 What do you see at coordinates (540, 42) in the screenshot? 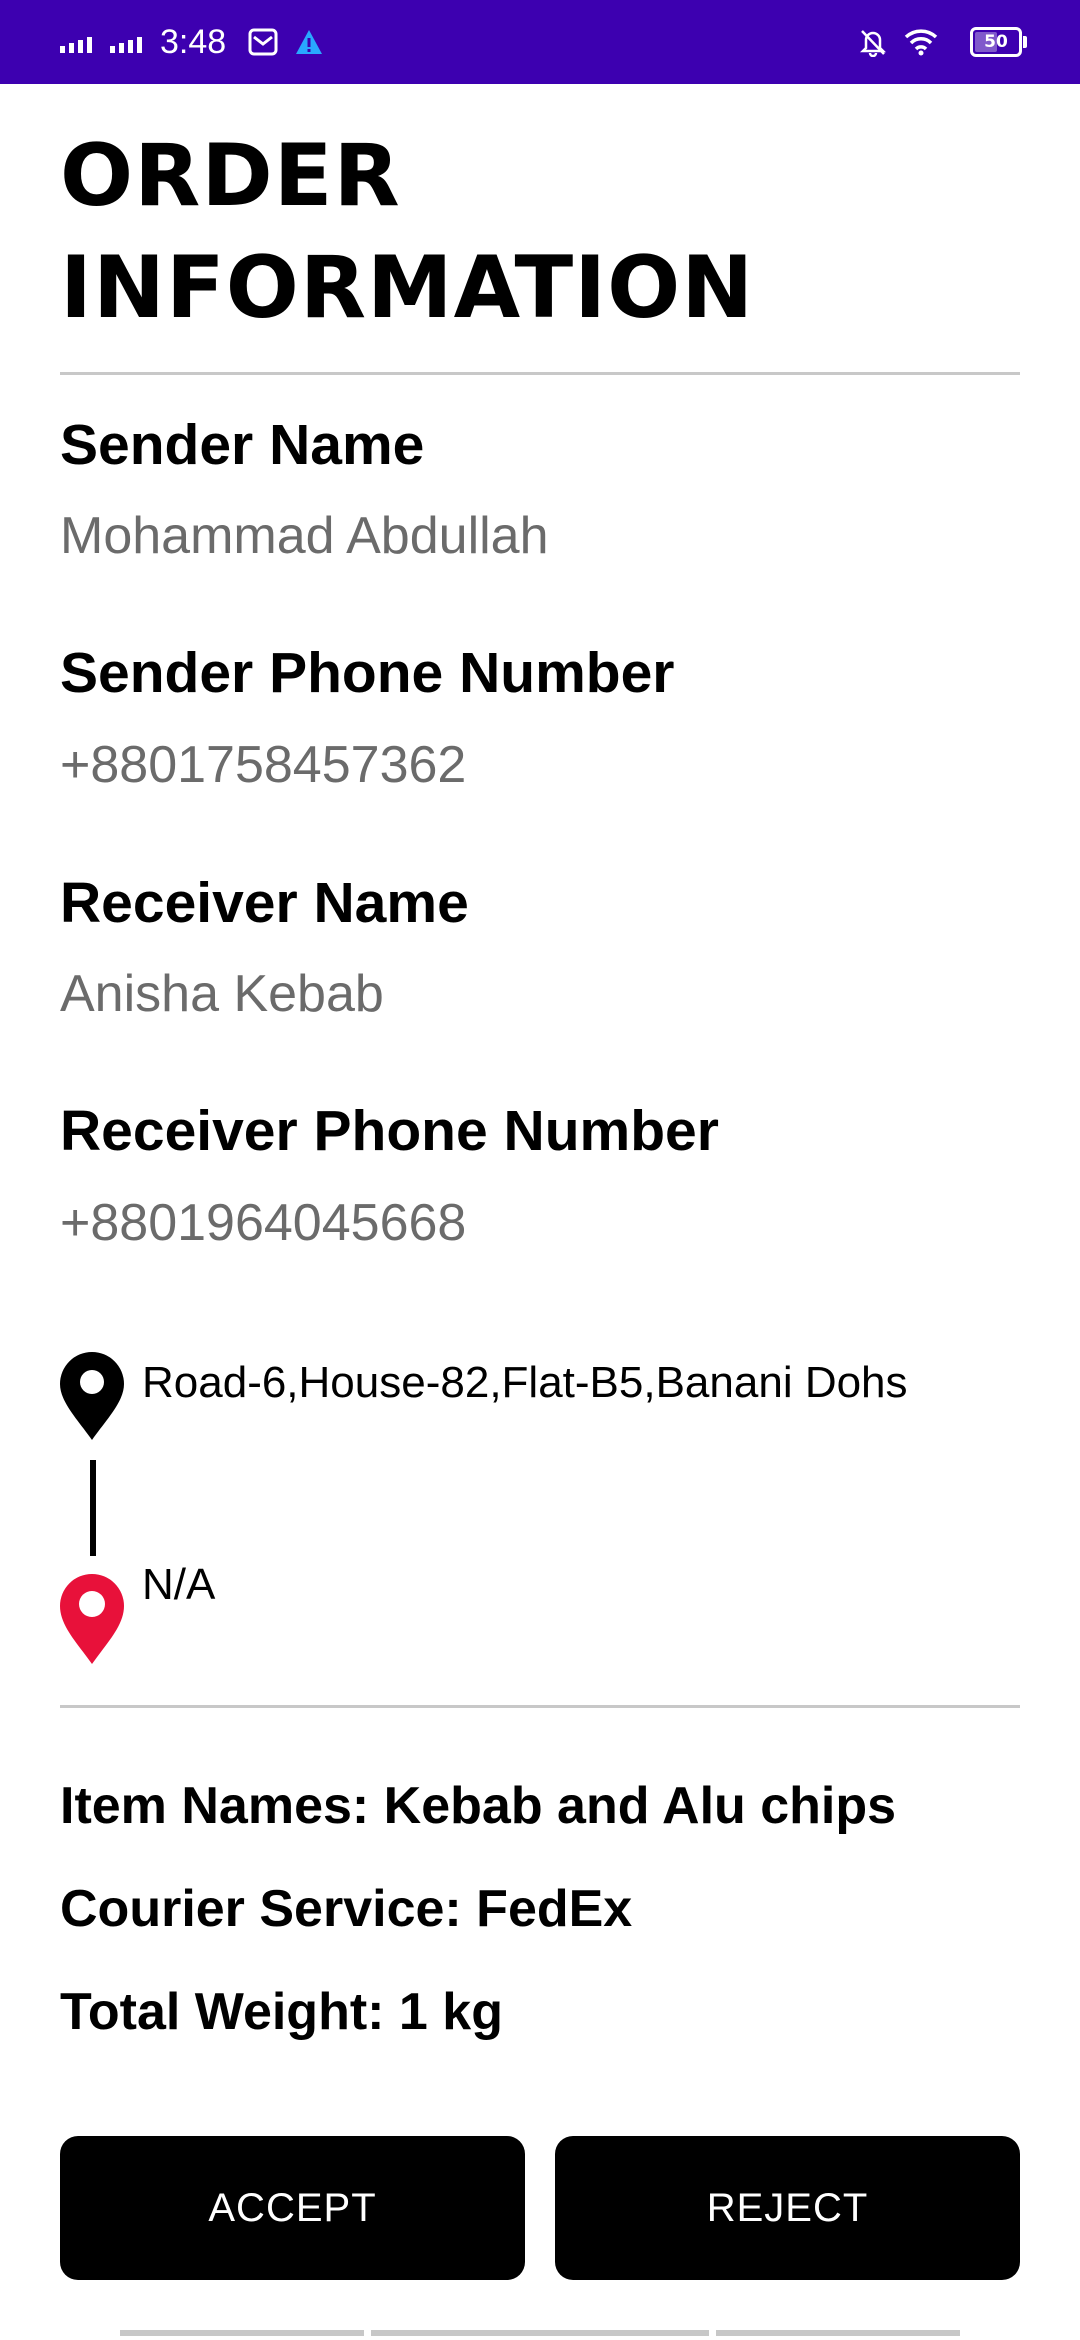
I see `status-bar: 3:48 50` at bounding box center [540, 42].